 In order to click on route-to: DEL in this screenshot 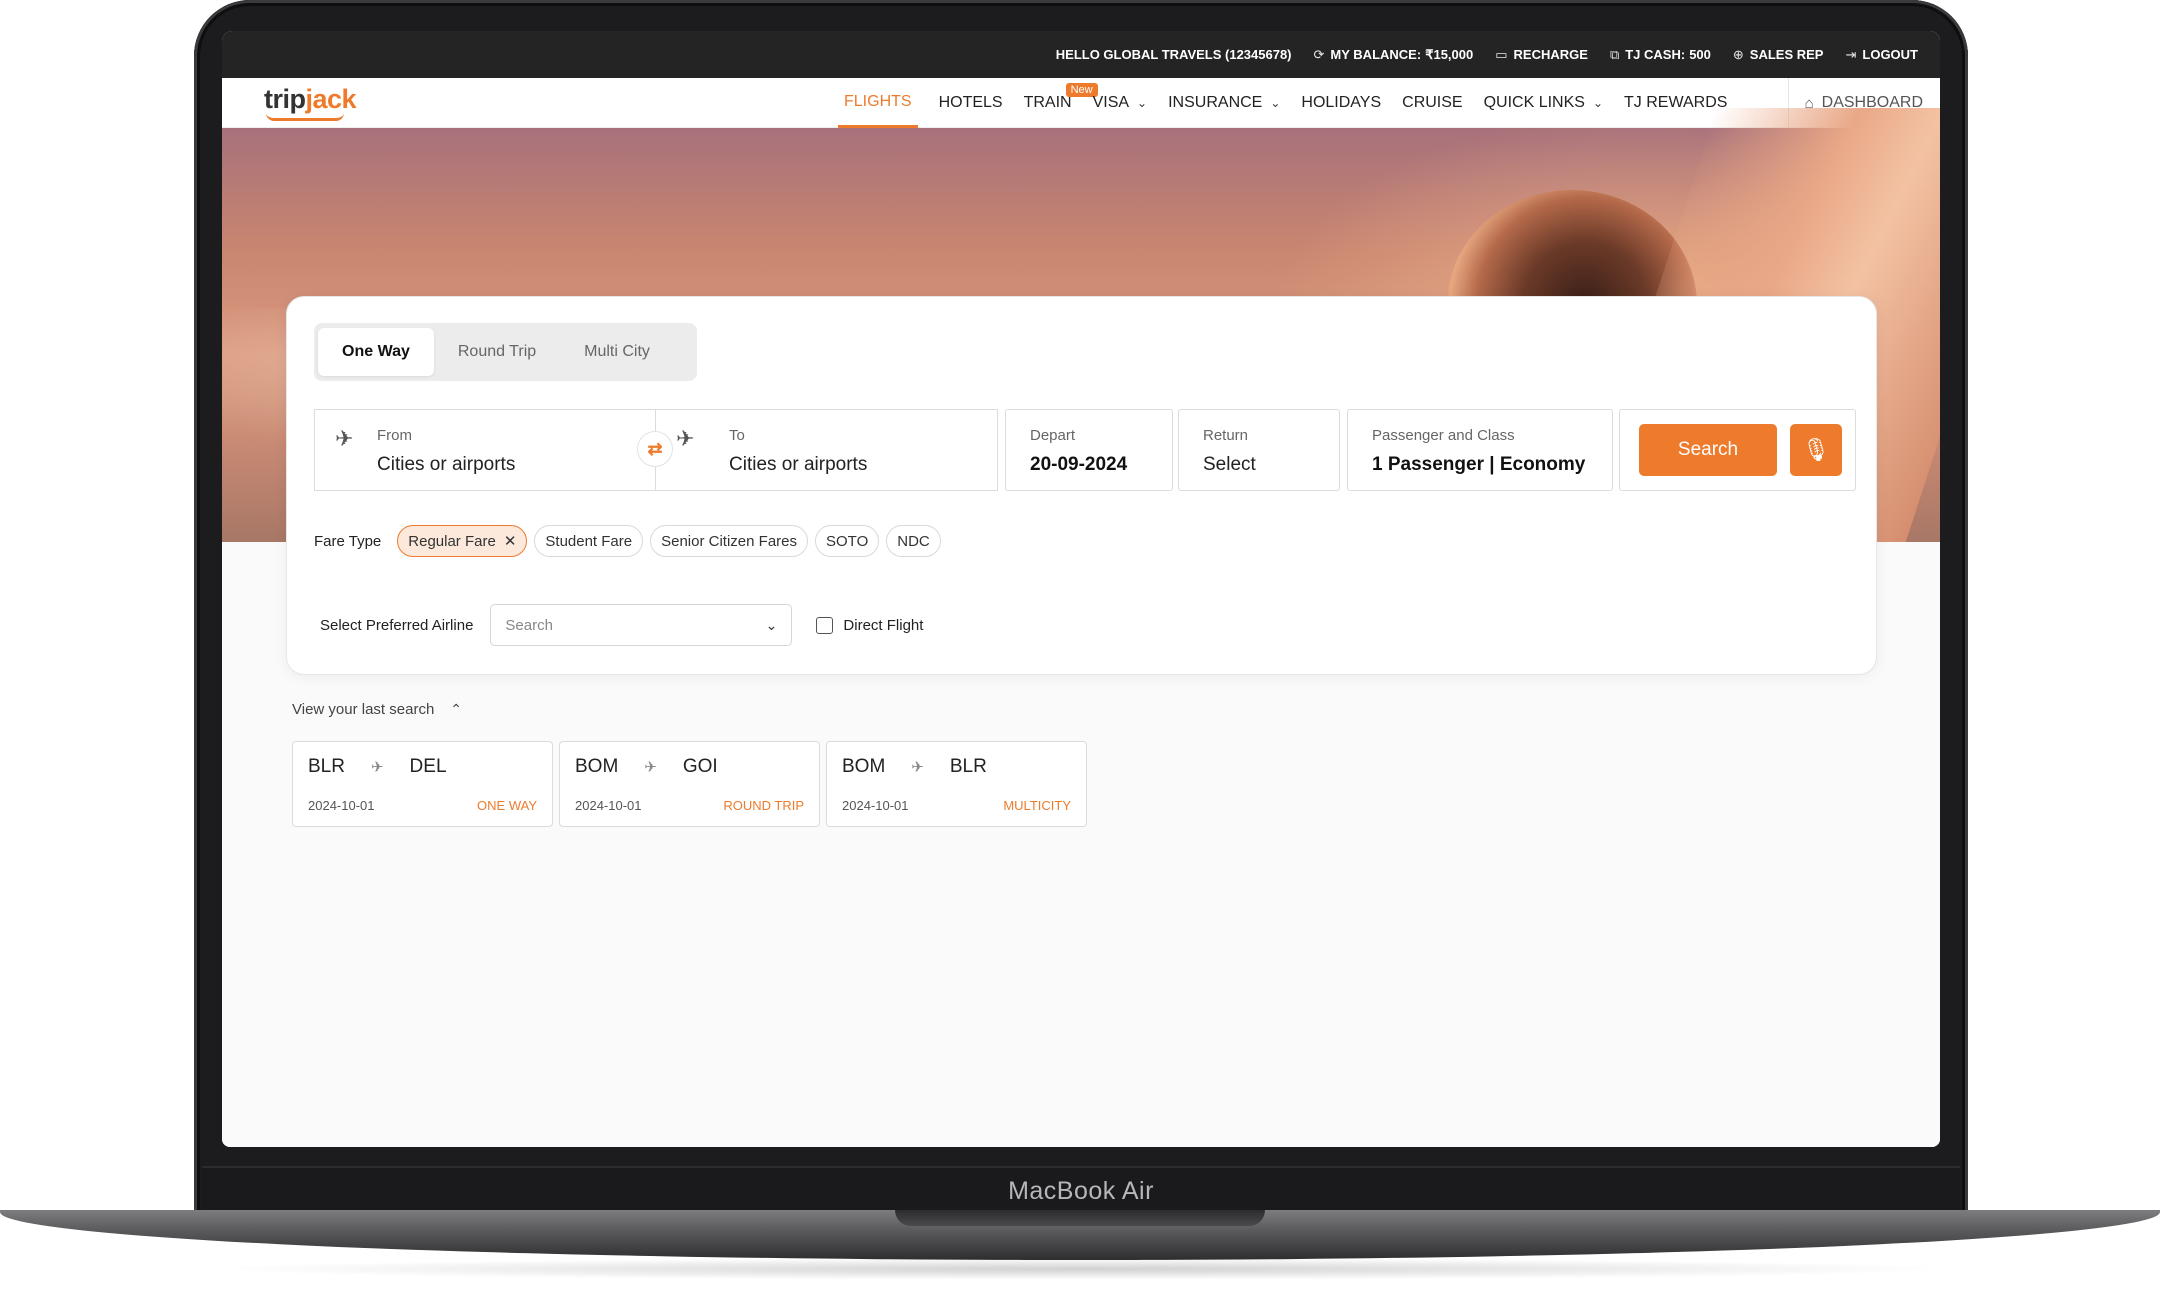, I will do `click(428, 766)`.